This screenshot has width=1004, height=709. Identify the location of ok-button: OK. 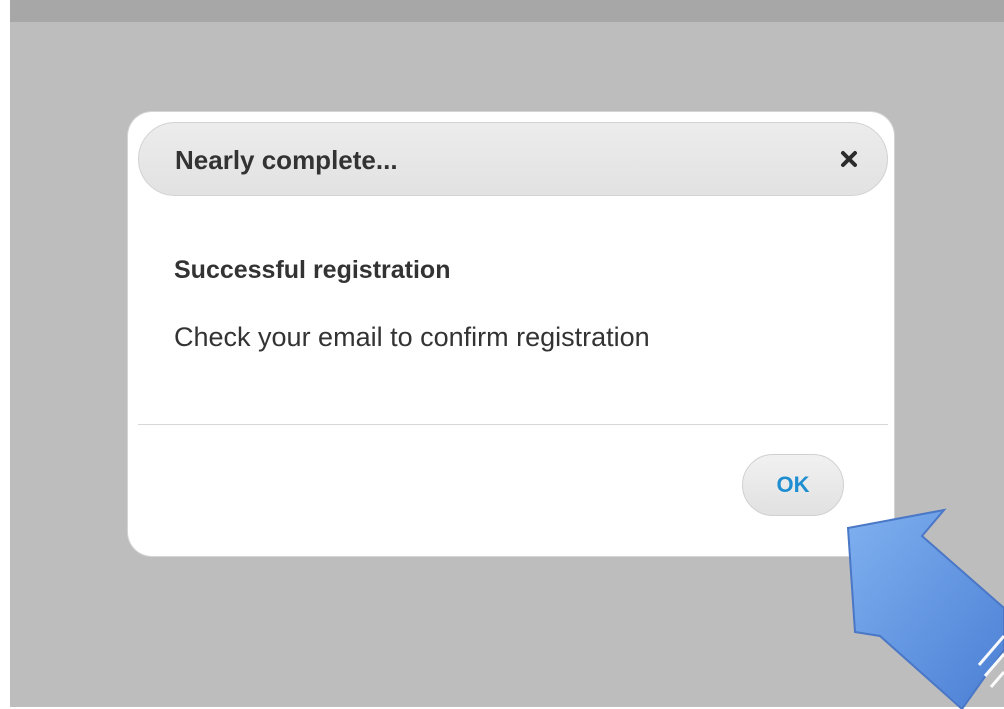
(793, 485).